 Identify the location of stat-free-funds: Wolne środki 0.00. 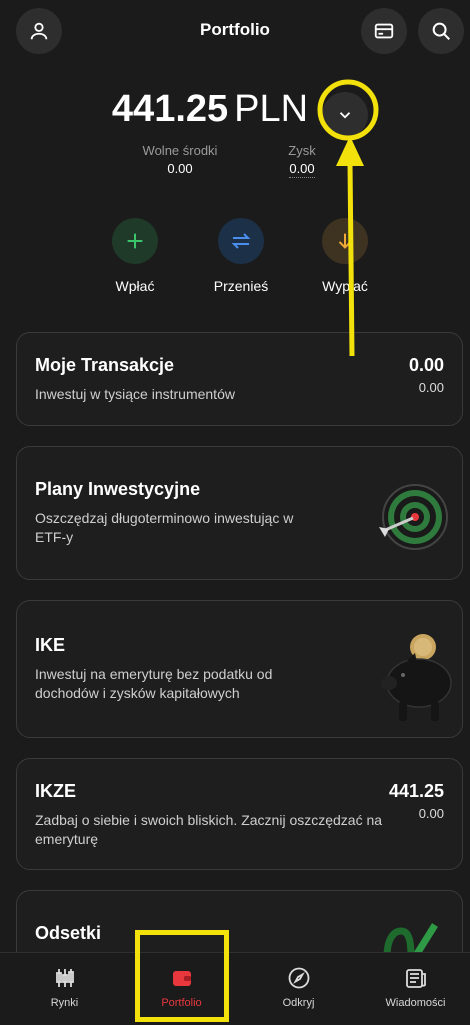
(180, 159).